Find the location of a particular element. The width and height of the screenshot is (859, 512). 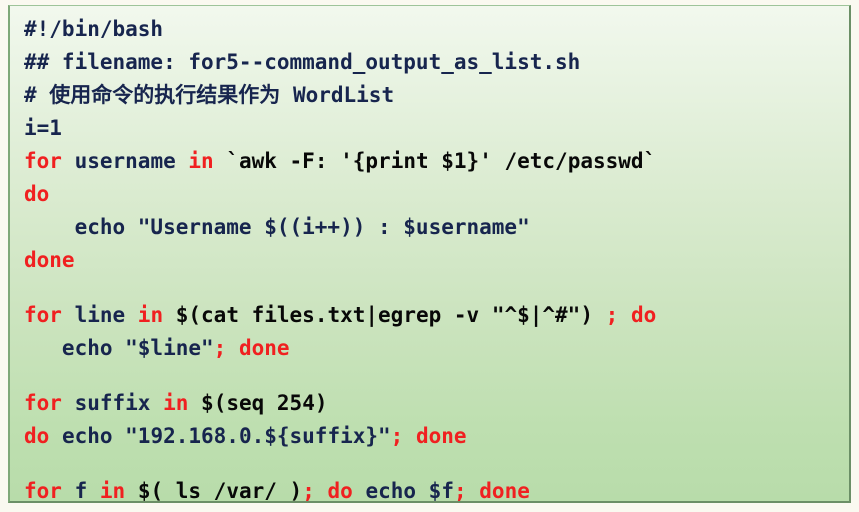

code-token-cmd: username is located at coordinates (125, 161).